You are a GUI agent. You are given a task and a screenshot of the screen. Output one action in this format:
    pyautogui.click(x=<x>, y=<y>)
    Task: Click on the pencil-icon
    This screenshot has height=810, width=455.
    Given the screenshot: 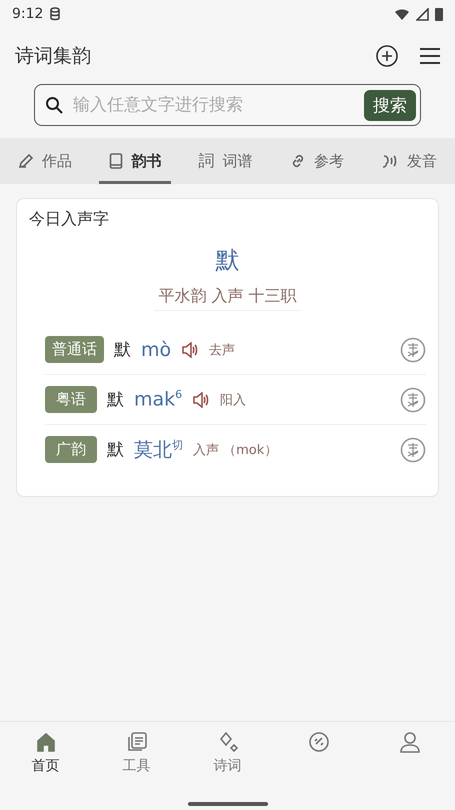 What is the action you would take?
    pyautogui.click(x=26, y=161)
    